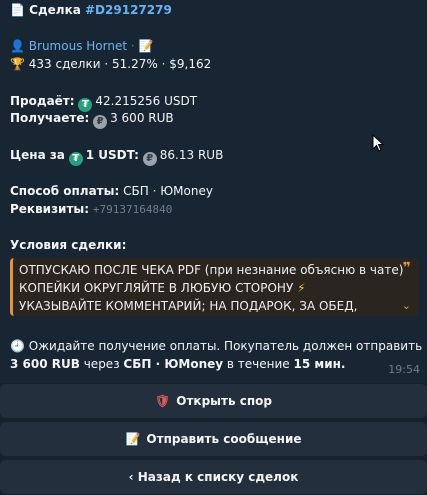  I want to click on conditions-line-text: КОПЕЙКИ ОКРУГЛЯЙТЕ В ЛЮБУЮ СТОРОНУ, so click(156, 288).